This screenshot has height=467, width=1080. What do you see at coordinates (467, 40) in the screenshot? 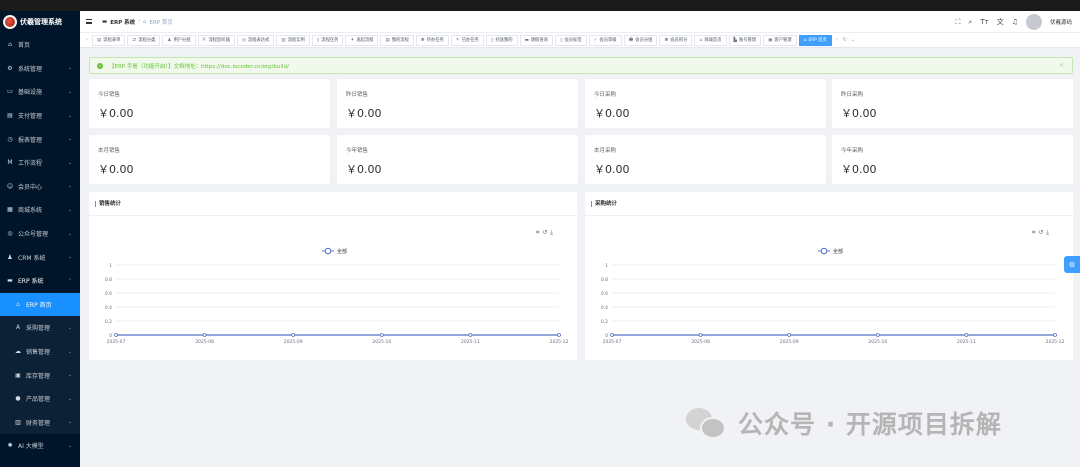
I see `tab-item: ✎ 已办任务` at bounding box center [467, 40].